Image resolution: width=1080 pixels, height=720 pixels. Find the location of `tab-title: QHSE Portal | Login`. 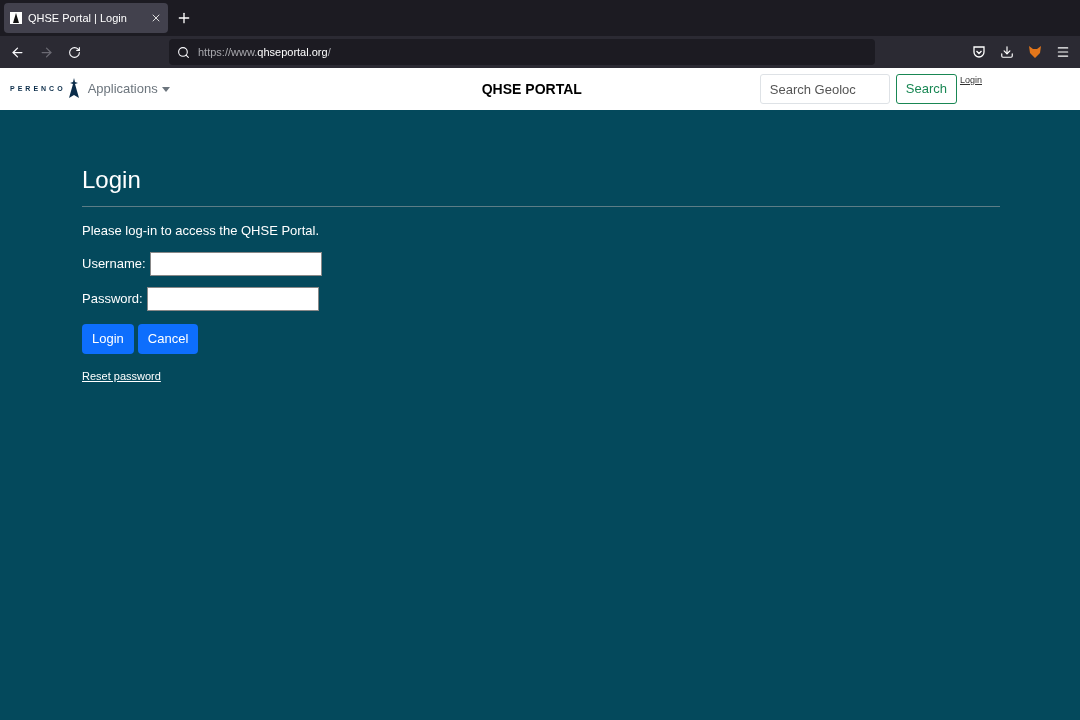

tab-title: QHSE Portal | Login is located at coordinates (78, 18).